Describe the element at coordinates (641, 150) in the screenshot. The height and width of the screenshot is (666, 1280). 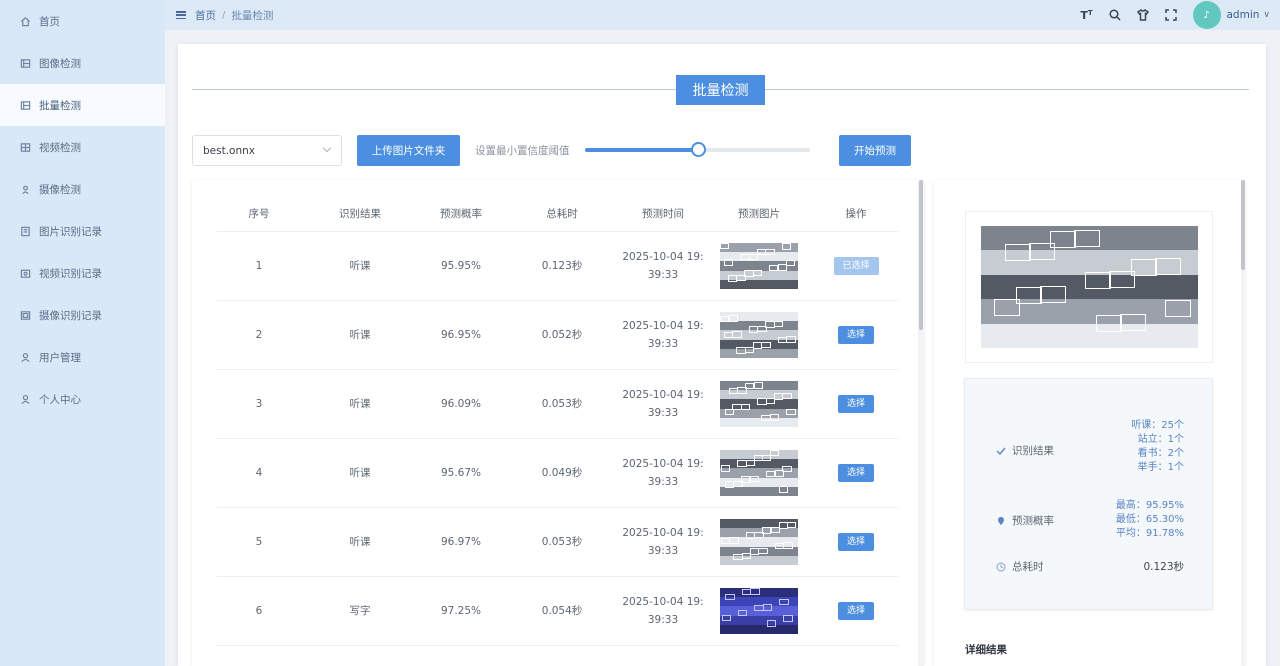
I see `slider-fill` at that location.